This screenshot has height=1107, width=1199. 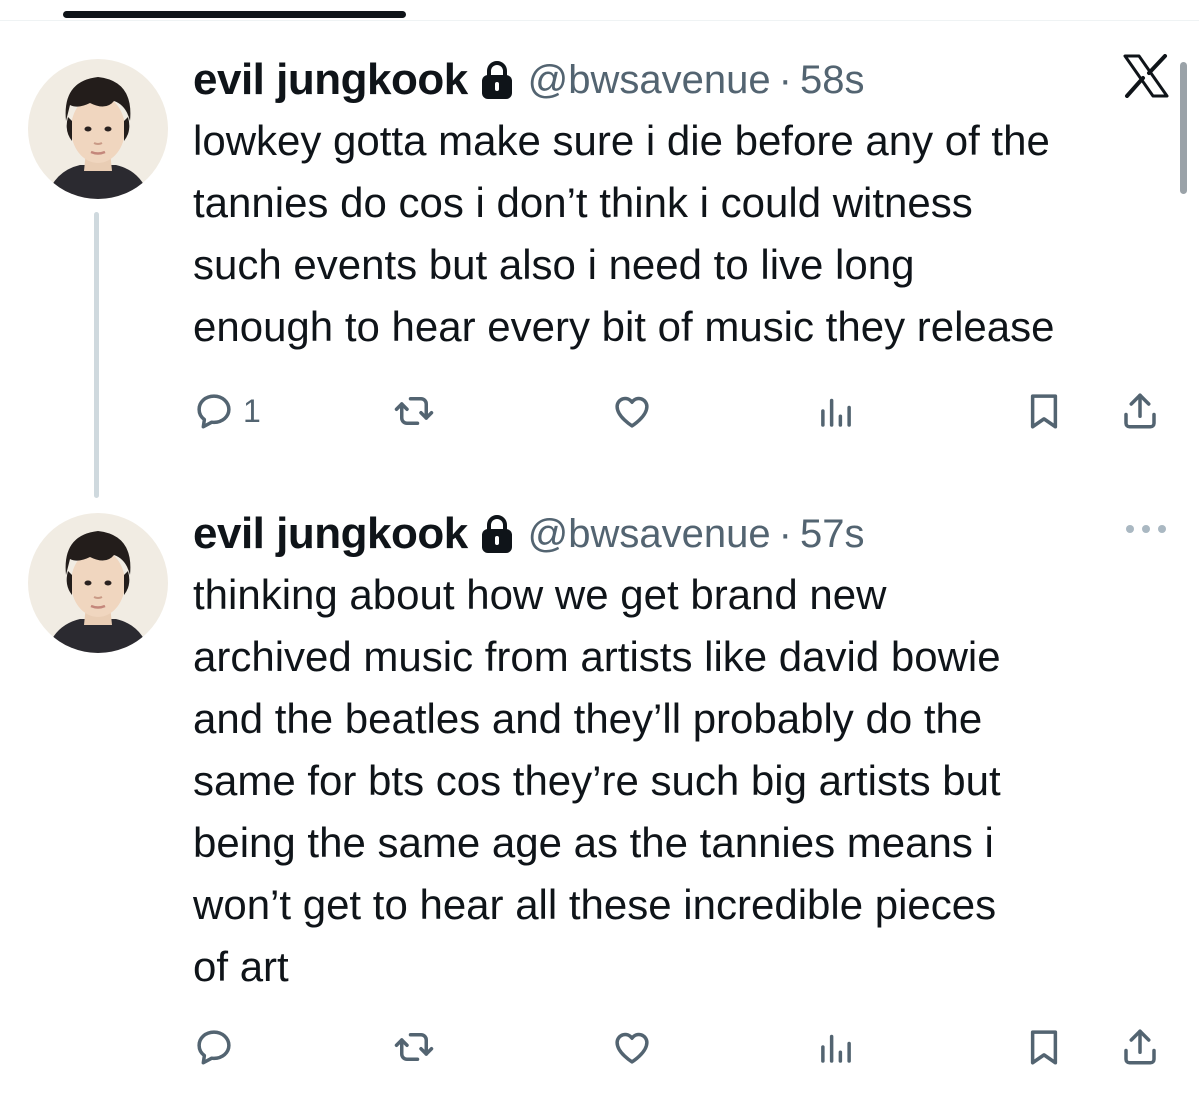 What do you see at coordinates (252, 410) in the screenshot?
I see `reply-count: 1` at bounding box center [252, 410].